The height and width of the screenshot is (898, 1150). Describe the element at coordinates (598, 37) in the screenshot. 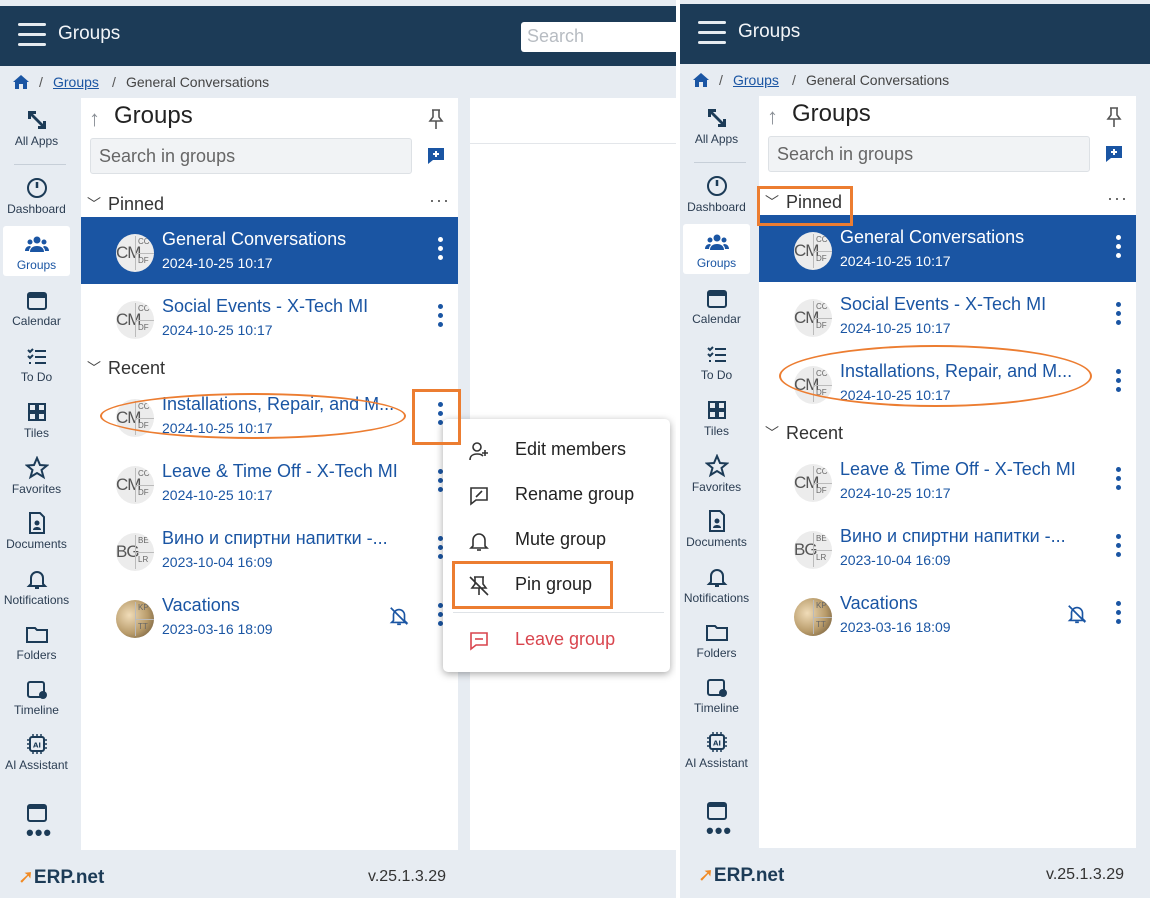

I see `global-search-input: Search` at that location.